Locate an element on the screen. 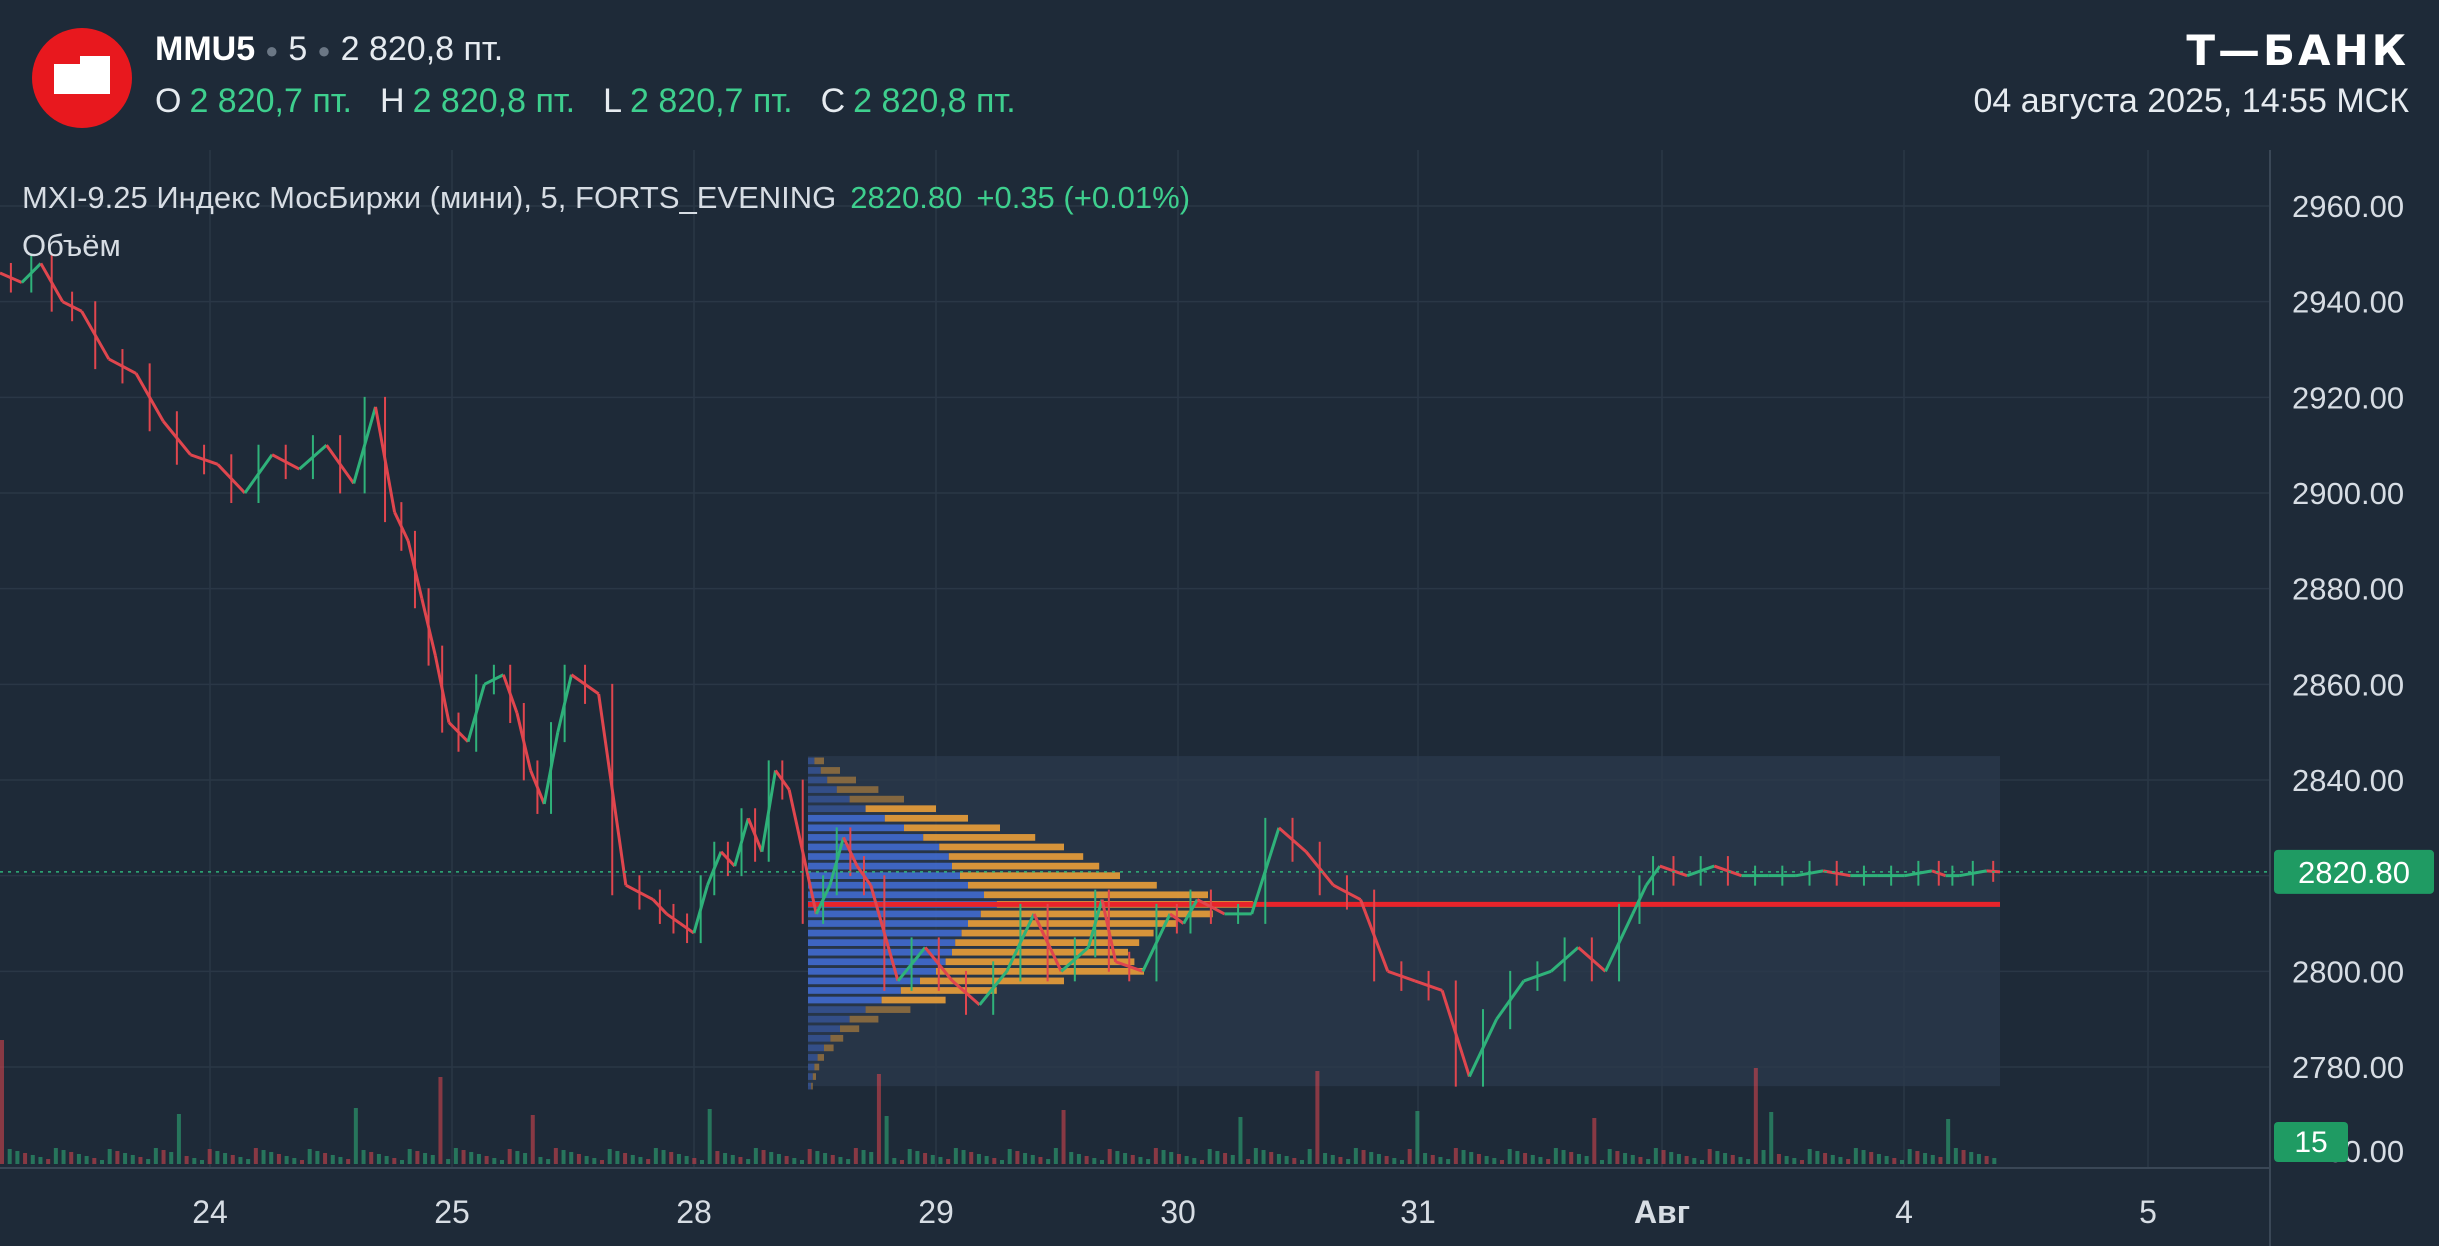 The image size is (2439, 1246). high-value: 2 820,8 пт. is located at coordinates (494, 101).